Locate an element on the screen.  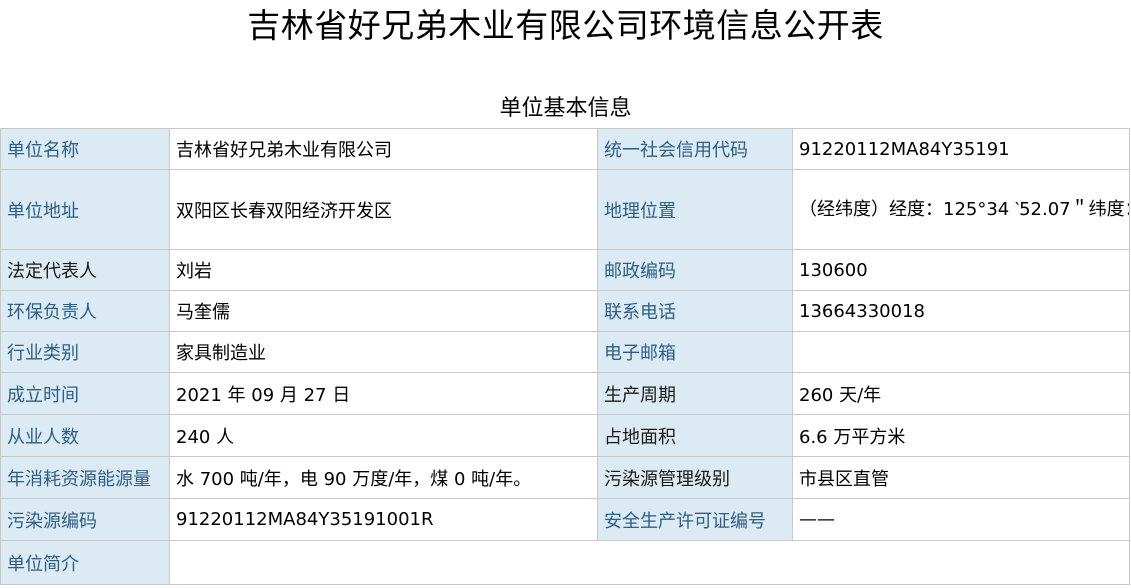
table-row: 从业人数 240 人 占地面积 6.6 万平方米 is located at coordinates (565, 435).